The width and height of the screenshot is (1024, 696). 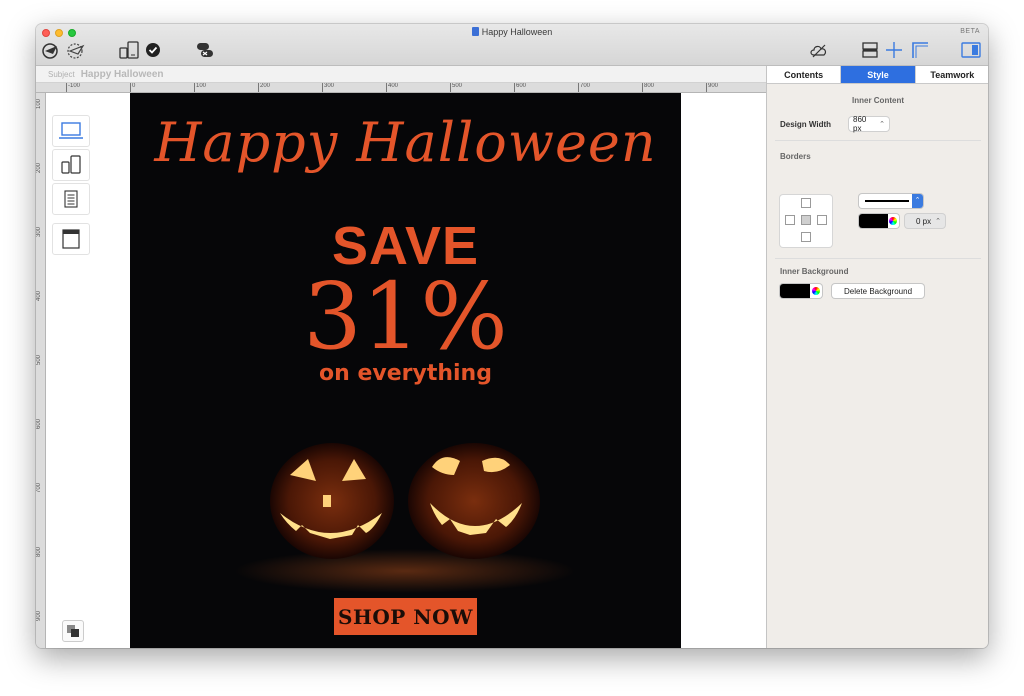 What do you see at coordinates (822, 220) in the screenshot?
I see `border-right-toggle` at bounding box center [822, 220].